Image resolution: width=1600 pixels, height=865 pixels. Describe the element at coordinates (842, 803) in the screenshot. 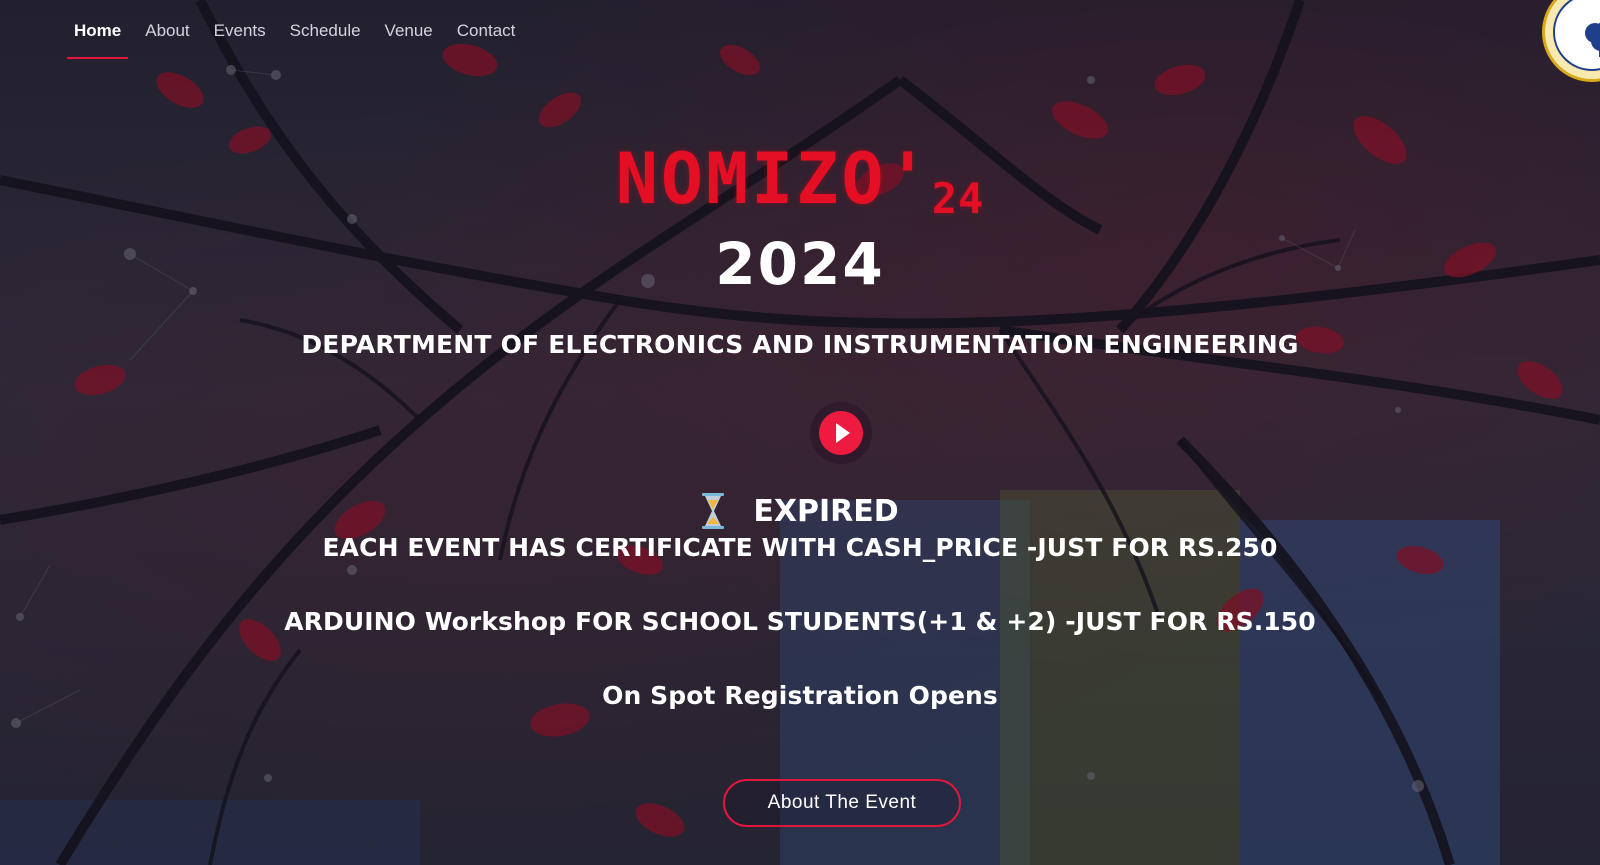

I see `about-event-button: About The Event` at that location.